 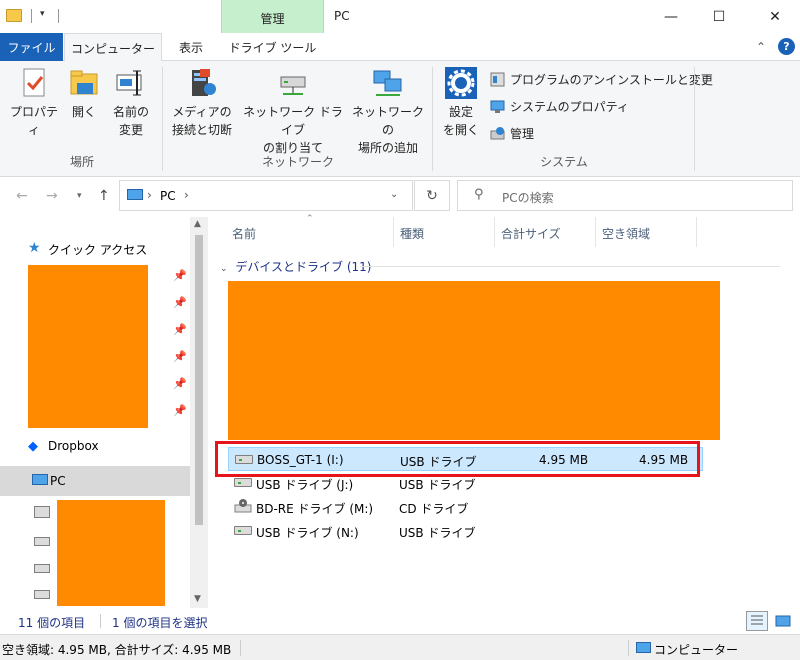 What do you see at coordinates (272, 19) in the screenshot?
I see `context-tab-label: 管理` at bounding box center [272, 19].